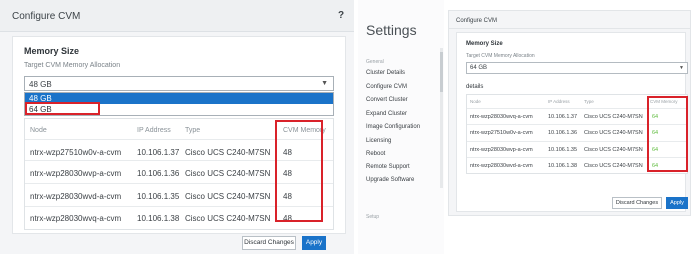 The height and width of the screenshot is (254, 697). I want to click on title-divider, so click(569, 28).